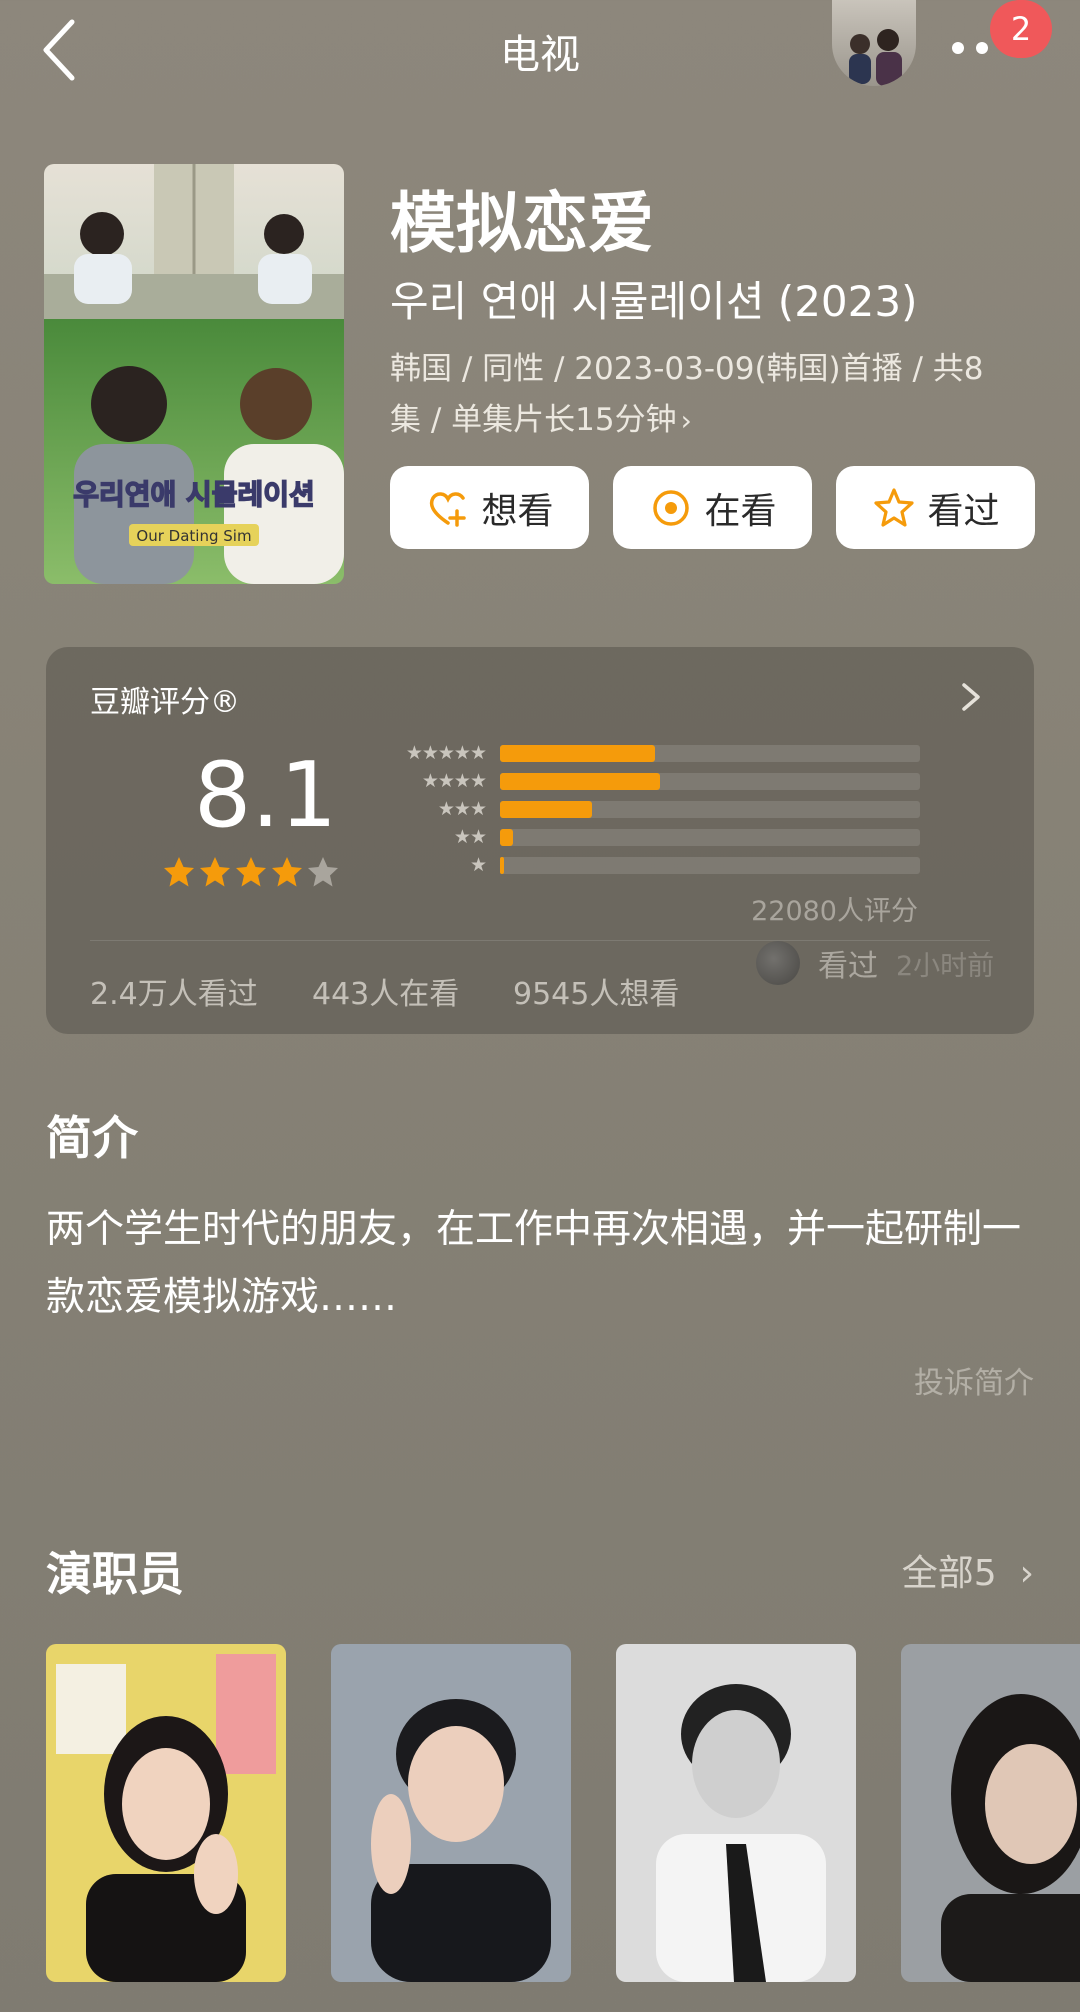 This screenshot has width=1080, height=2012. I want to click on meta-line-2-wrap: 集 / 单集片长15分钟 ›, so click(715, 420).